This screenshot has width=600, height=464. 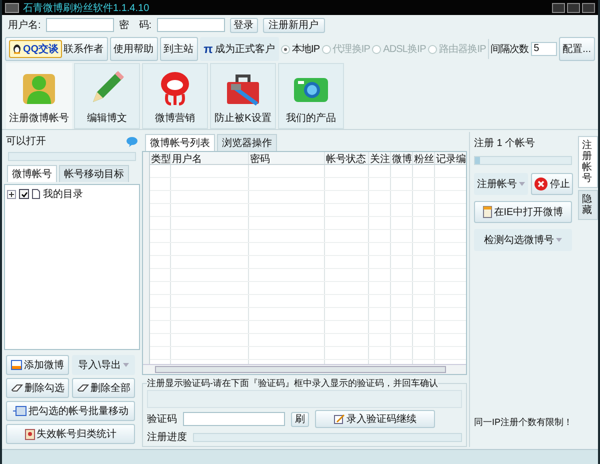 I want to click on tab: 帐号移动目标, so click(x=94, y=173).